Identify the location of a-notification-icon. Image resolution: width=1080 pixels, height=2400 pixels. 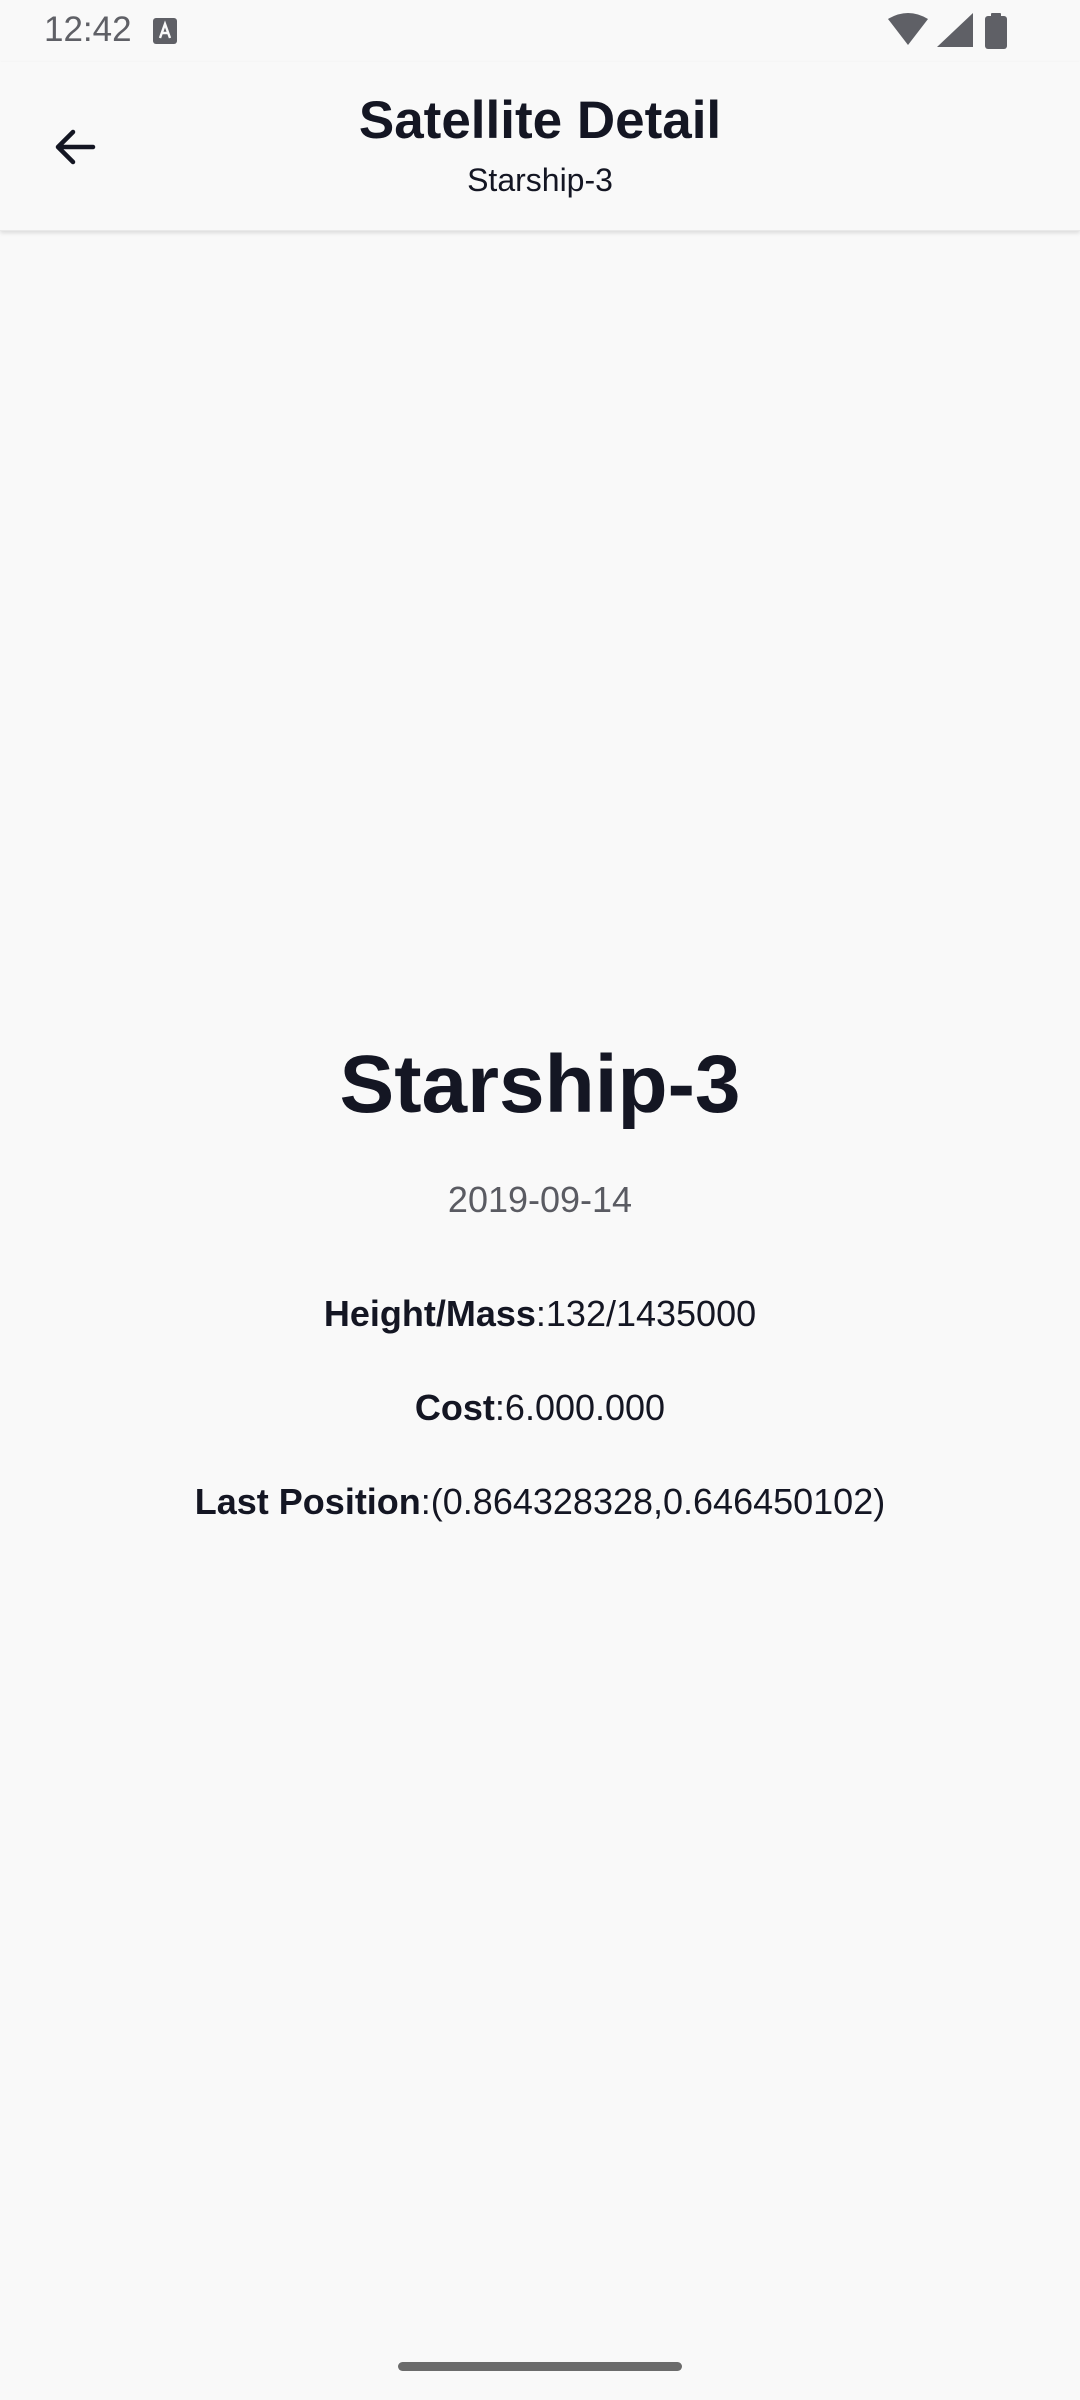
(165, 31).